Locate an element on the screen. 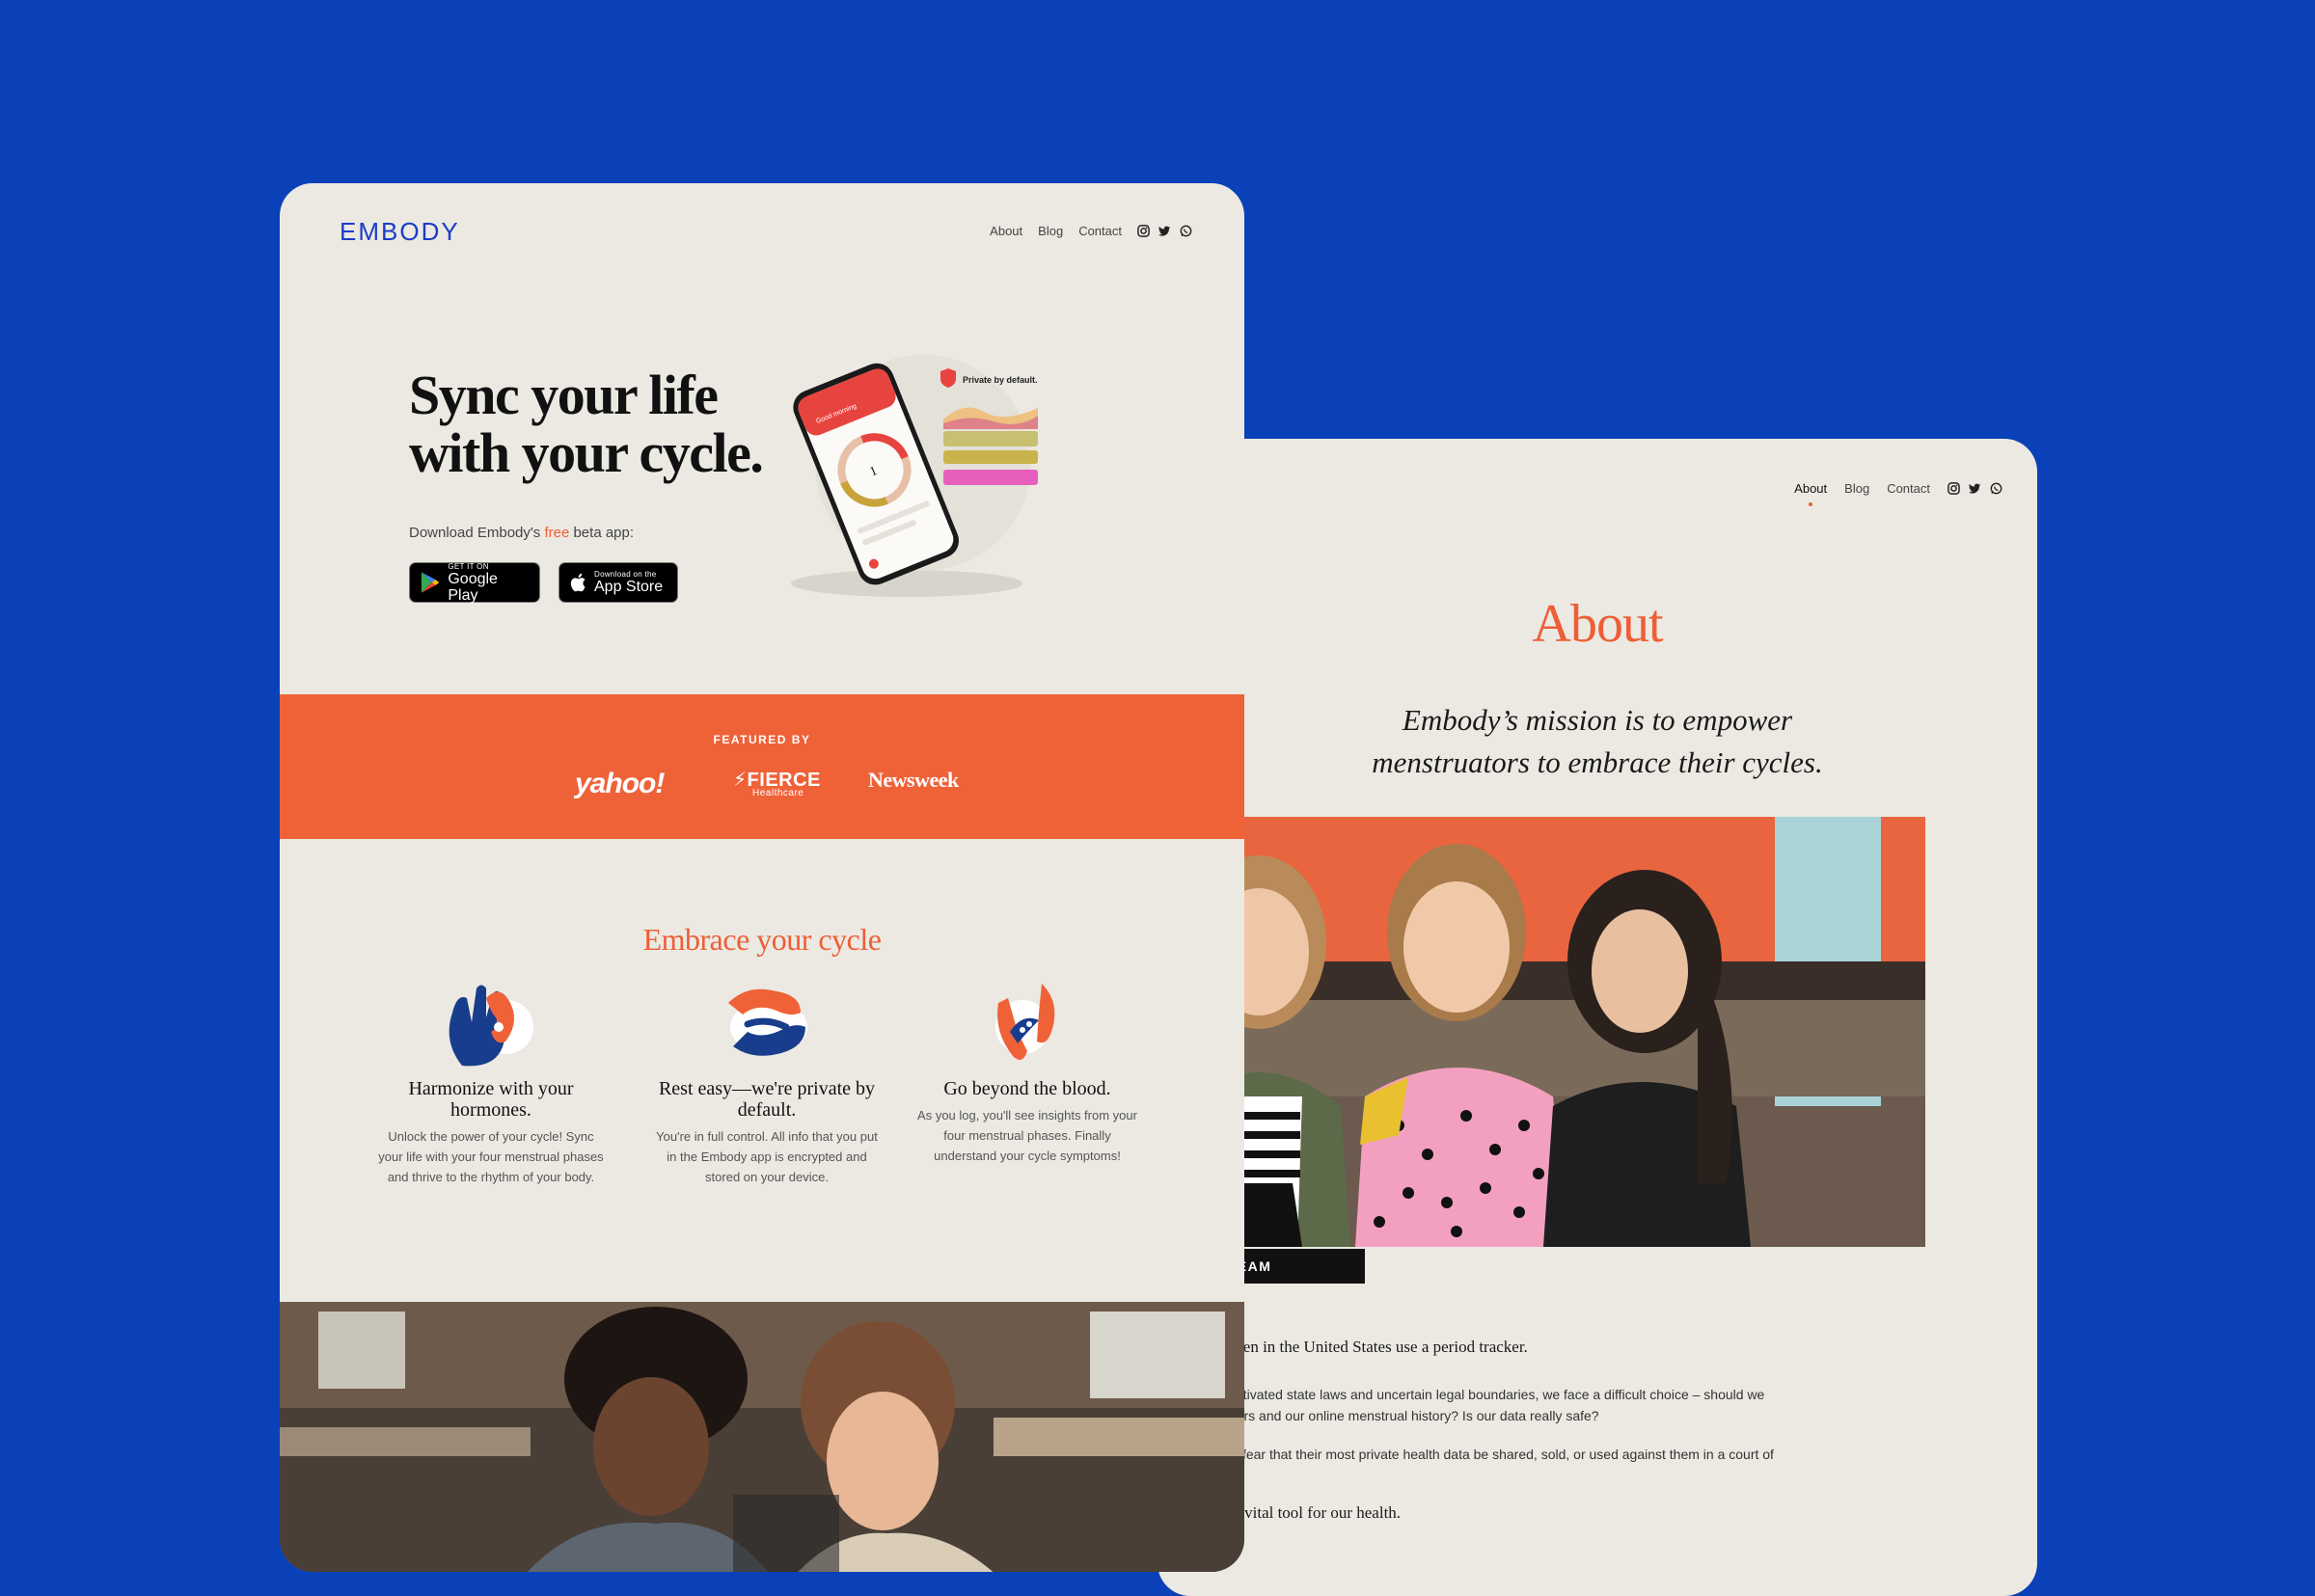  section-title: Embrace your cycle is located at coordinates (762, 940).